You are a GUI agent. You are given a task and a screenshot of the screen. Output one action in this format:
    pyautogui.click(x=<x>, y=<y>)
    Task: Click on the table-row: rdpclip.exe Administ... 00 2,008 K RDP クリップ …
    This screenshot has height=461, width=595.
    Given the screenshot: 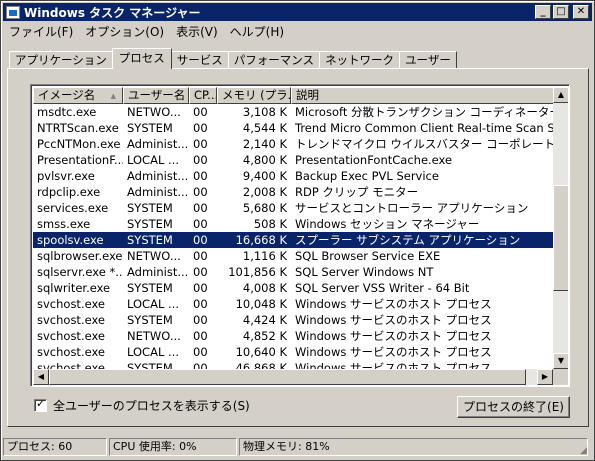 What is the action you would take?
    pyautogui.click(x=293, y=192)
    